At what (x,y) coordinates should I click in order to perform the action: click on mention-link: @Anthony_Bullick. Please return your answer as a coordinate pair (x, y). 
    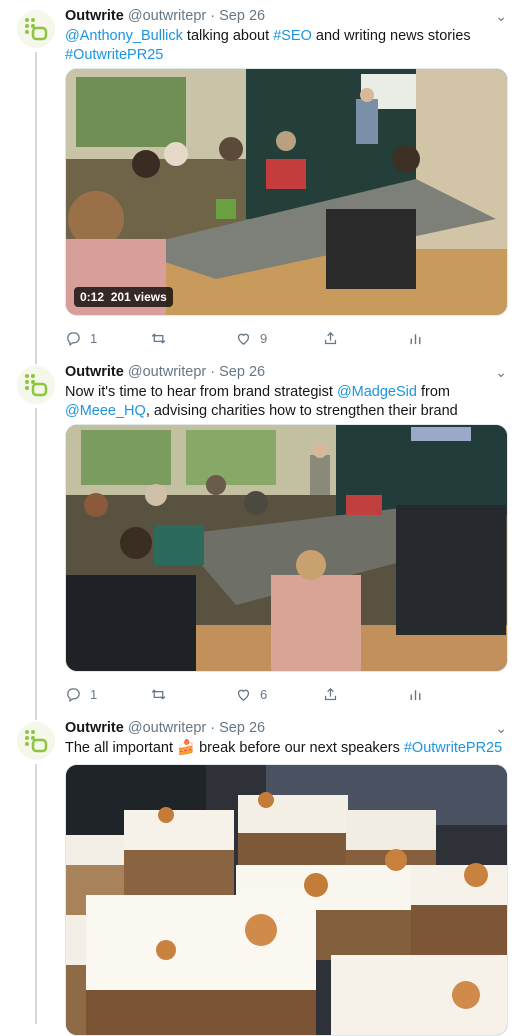
    Looking at the image, I should click on (124, 36).